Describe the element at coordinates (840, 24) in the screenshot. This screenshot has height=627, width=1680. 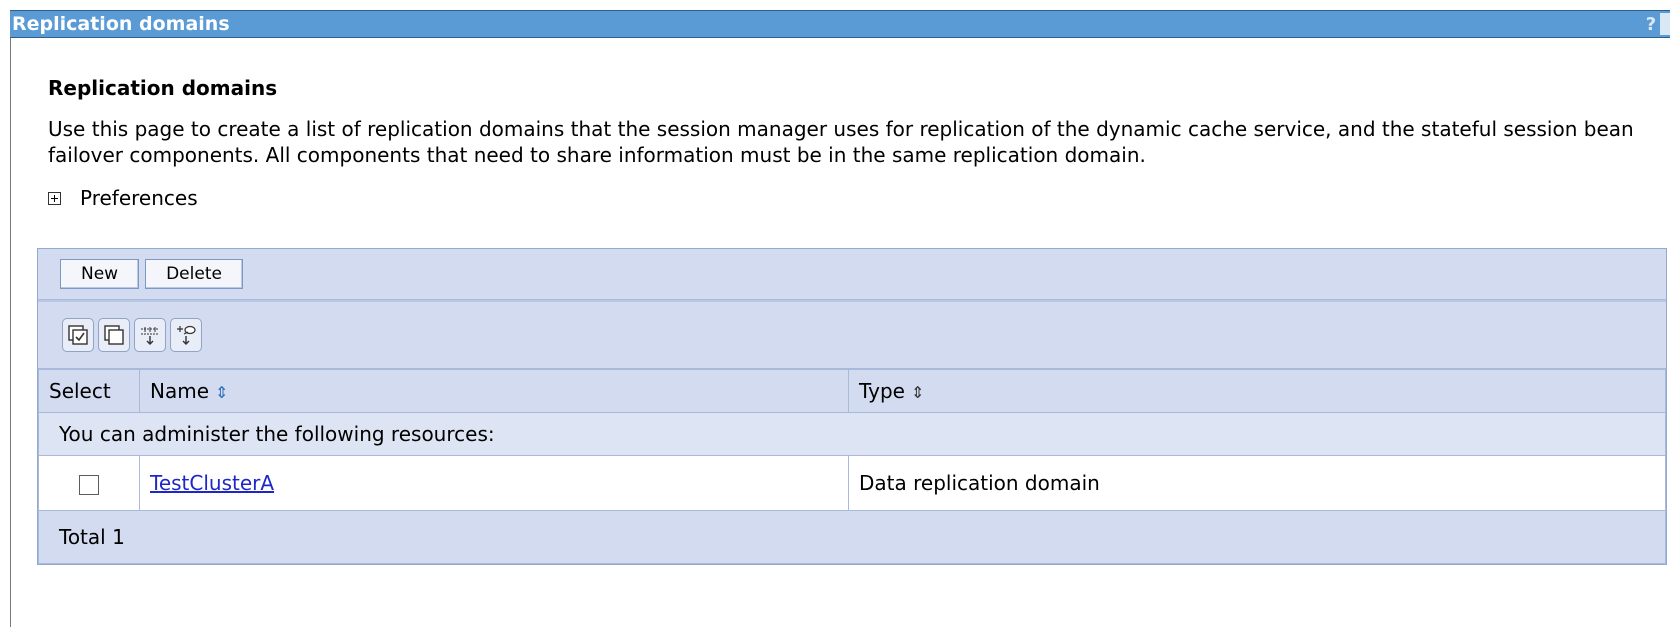
I see `portlet-titlebar: Replication domains ?` at that location.